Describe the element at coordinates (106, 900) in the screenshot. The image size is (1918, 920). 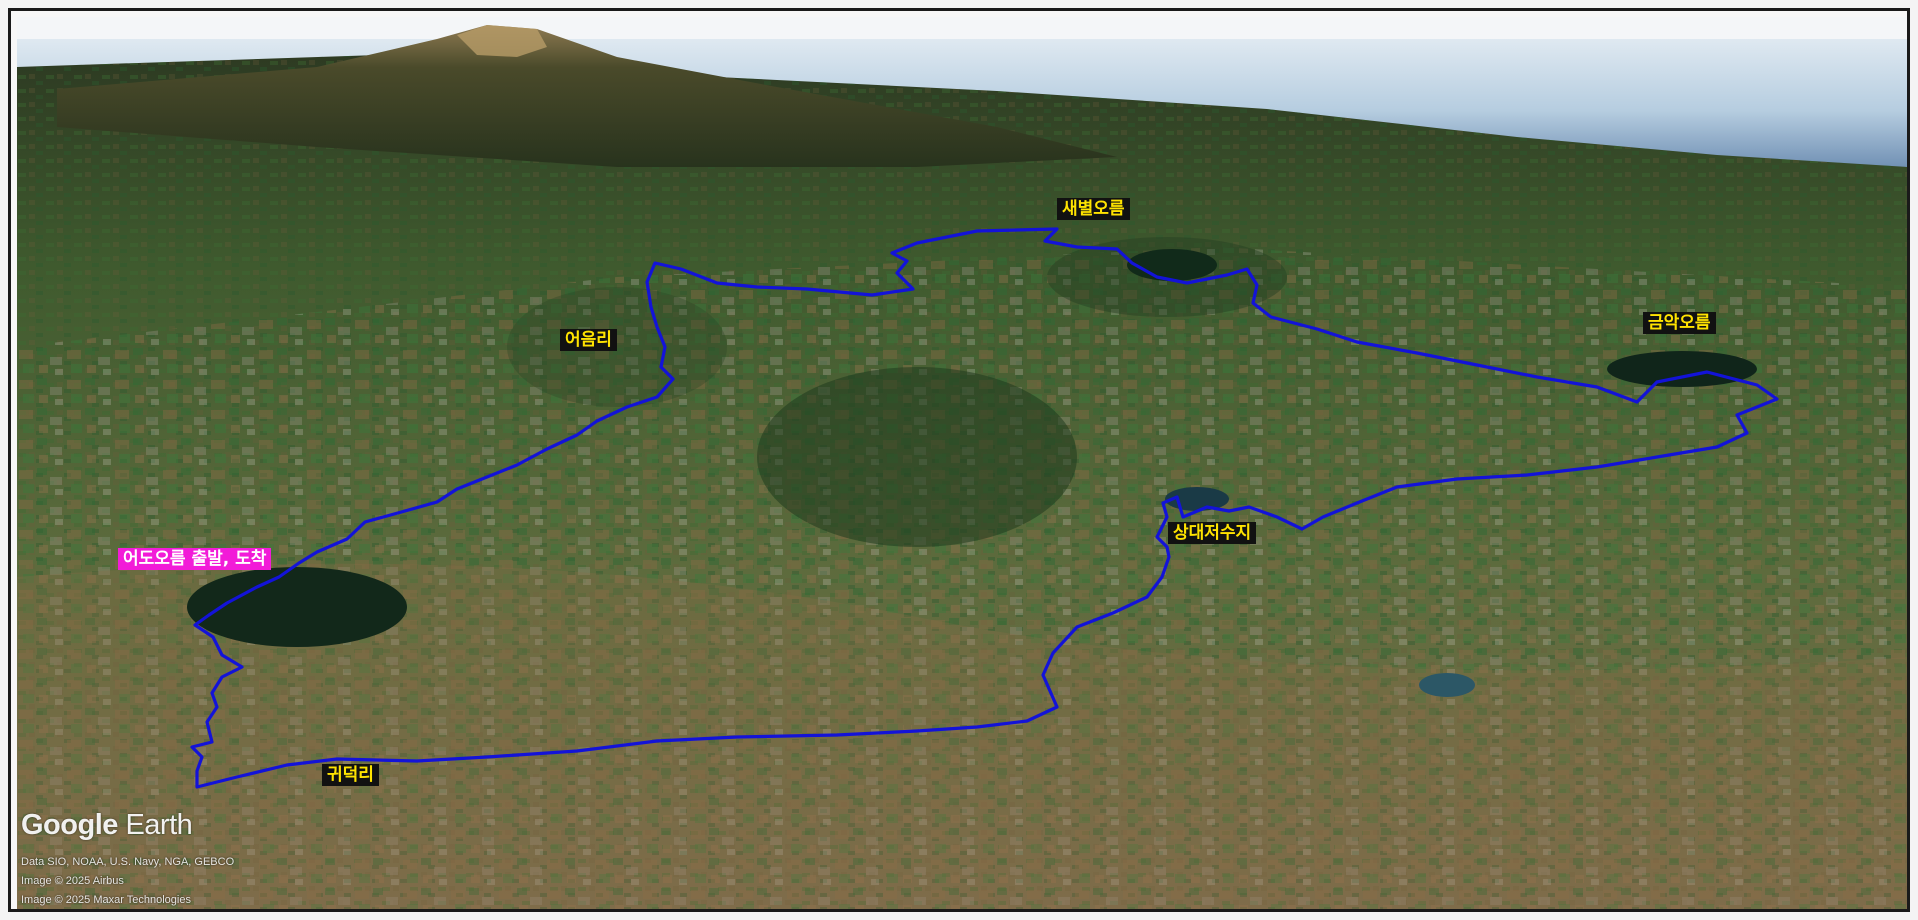
I see `attribution-line: Image © 2025 Maxar Technologies` at that location.